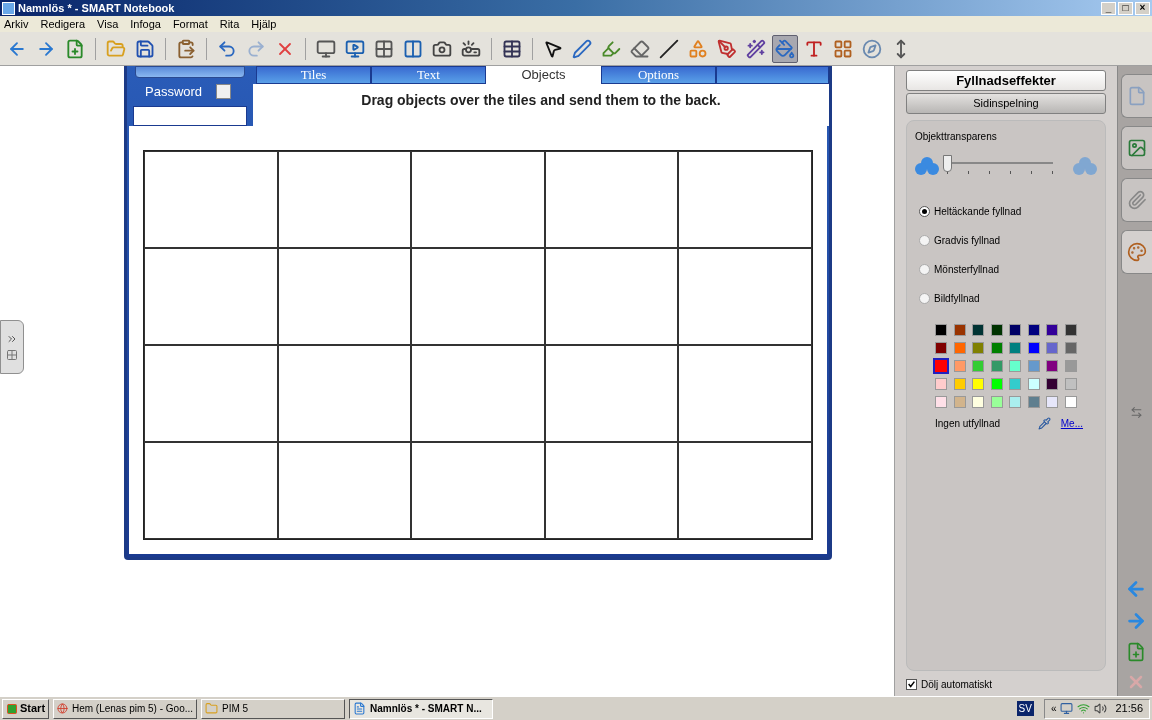 This screenshot has width=1152, height=720. What do you see at coordinates (541, 100) in the screenshot?
I see `instruction-text: Drag objects over the tiles and send them to the back.` at bounding box center [541, 100].